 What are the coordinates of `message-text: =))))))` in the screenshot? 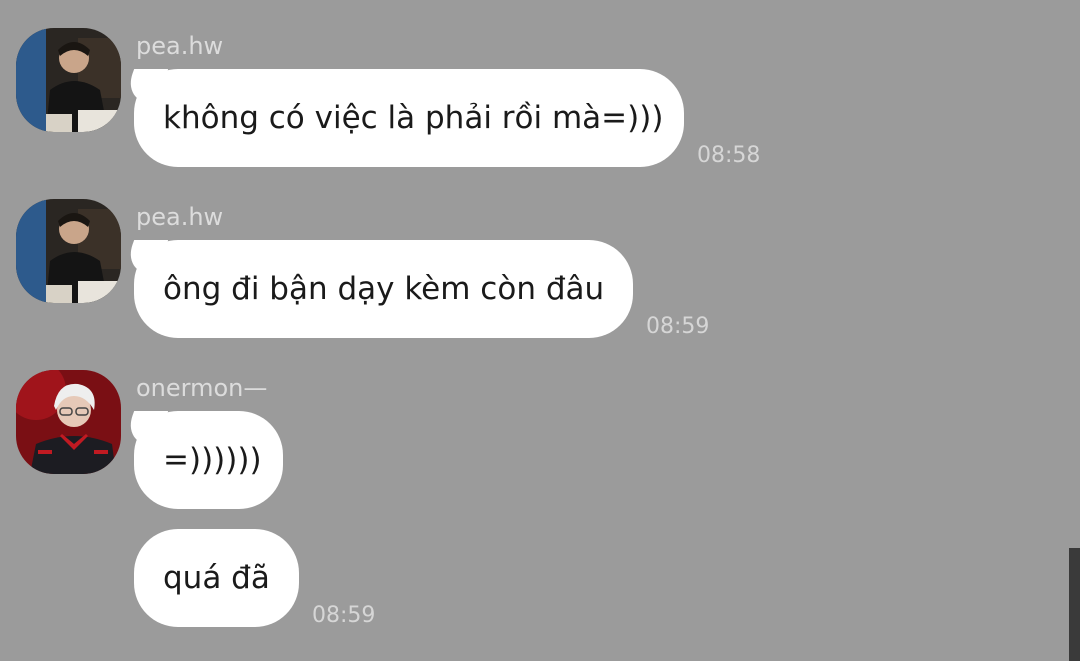 It's located at (212, 460).